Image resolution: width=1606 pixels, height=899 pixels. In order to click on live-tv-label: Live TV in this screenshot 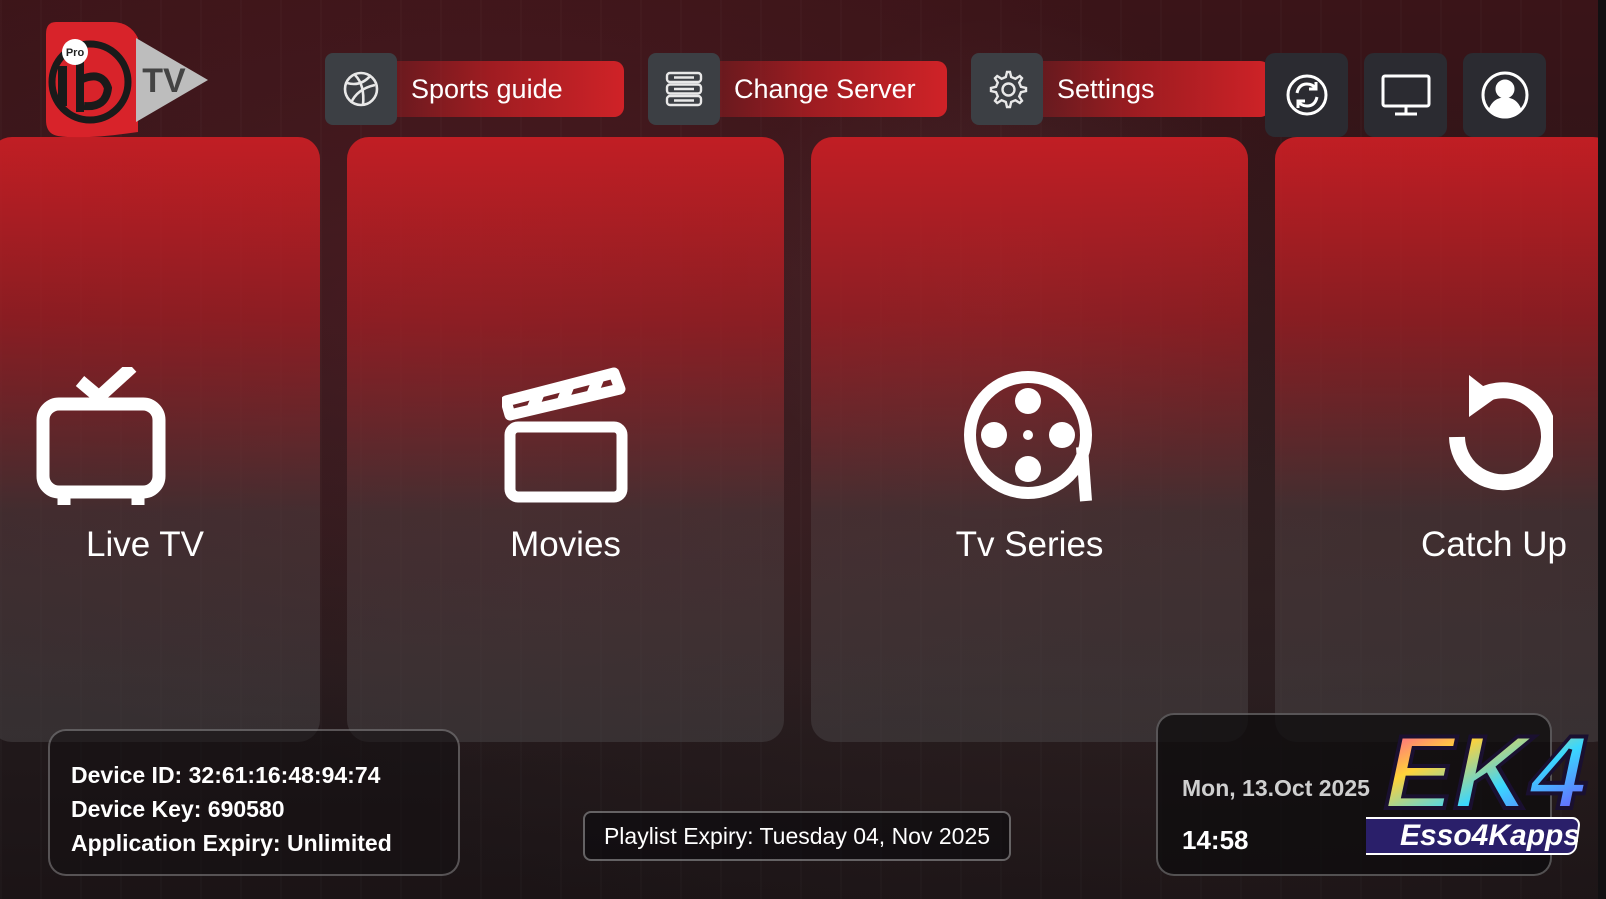, I will do `click(145, 544)`.